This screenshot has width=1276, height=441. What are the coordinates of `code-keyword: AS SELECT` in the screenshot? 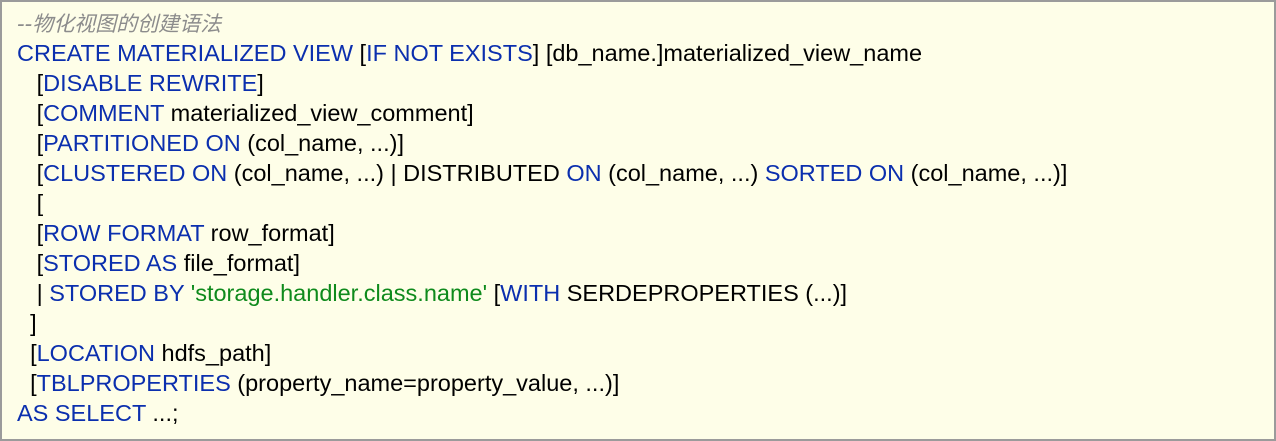 It's located at (81, 413).